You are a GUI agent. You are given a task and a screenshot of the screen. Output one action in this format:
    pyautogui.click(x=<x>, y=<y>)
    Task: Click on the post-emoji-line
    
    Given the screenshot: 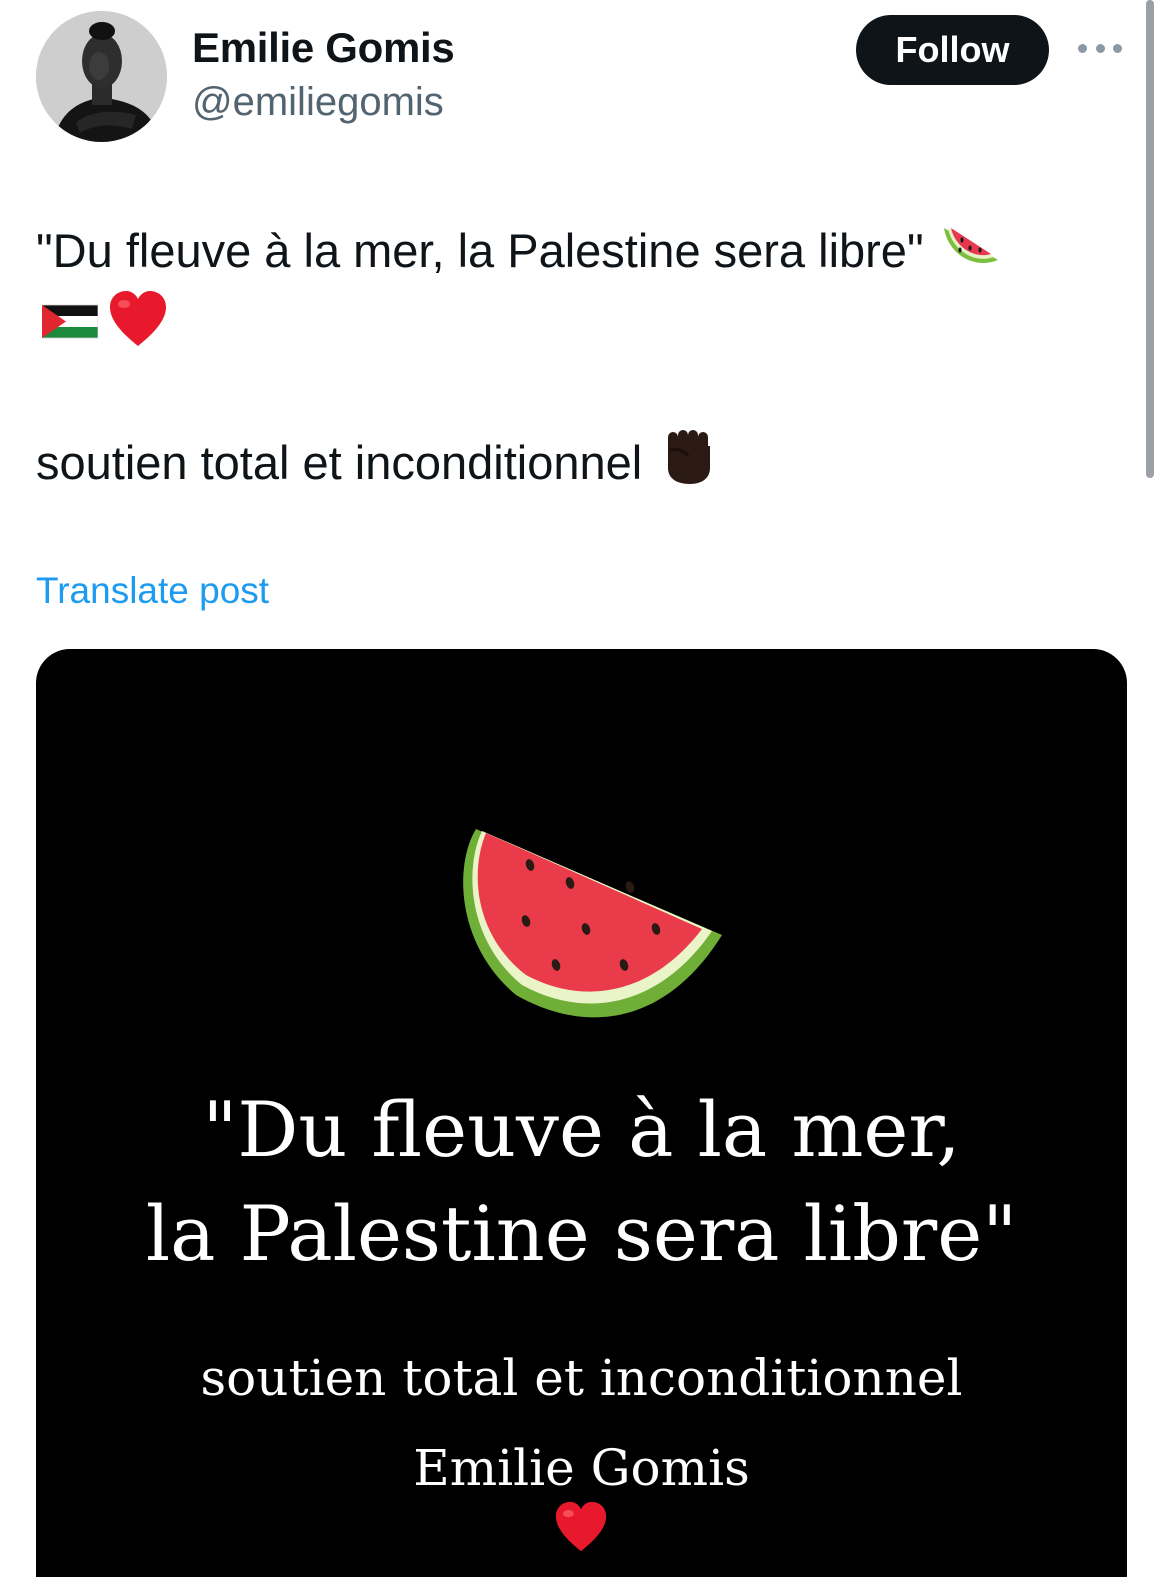 What is the action you would take?
    pyautogui.click(x=102, y=324)
    